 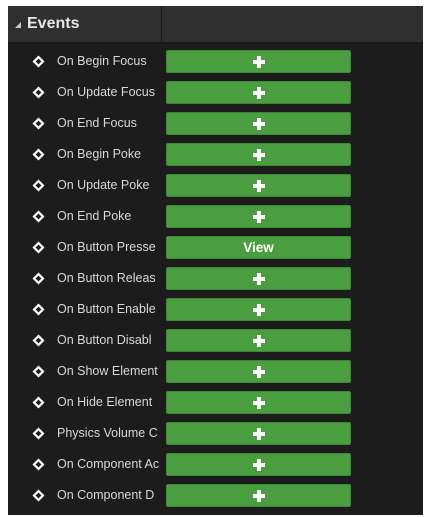 I want to click on view-event-button: View, so click(x=258, y=247).